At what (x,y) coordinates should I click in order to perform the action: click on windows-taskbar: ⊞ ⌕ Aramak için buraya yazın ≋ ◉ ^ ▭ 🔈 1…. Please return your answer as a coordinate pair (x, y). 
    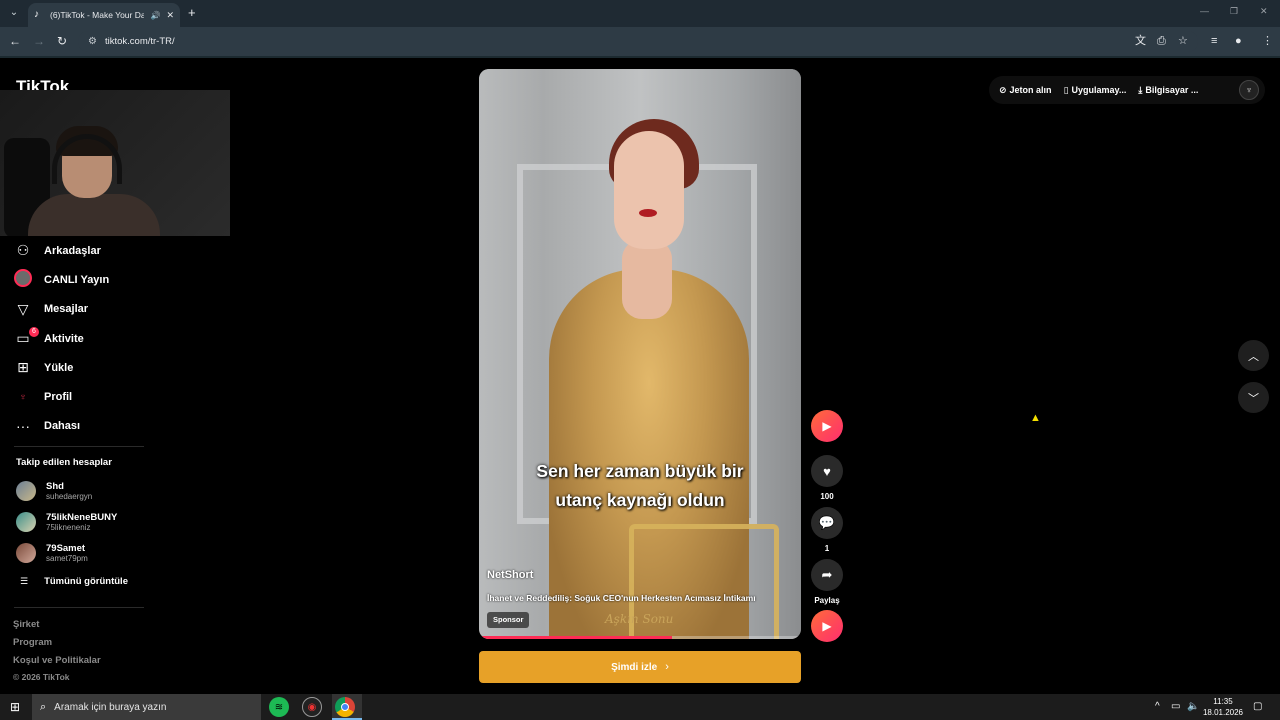
    Looking at the image, I should click on (640, 707).